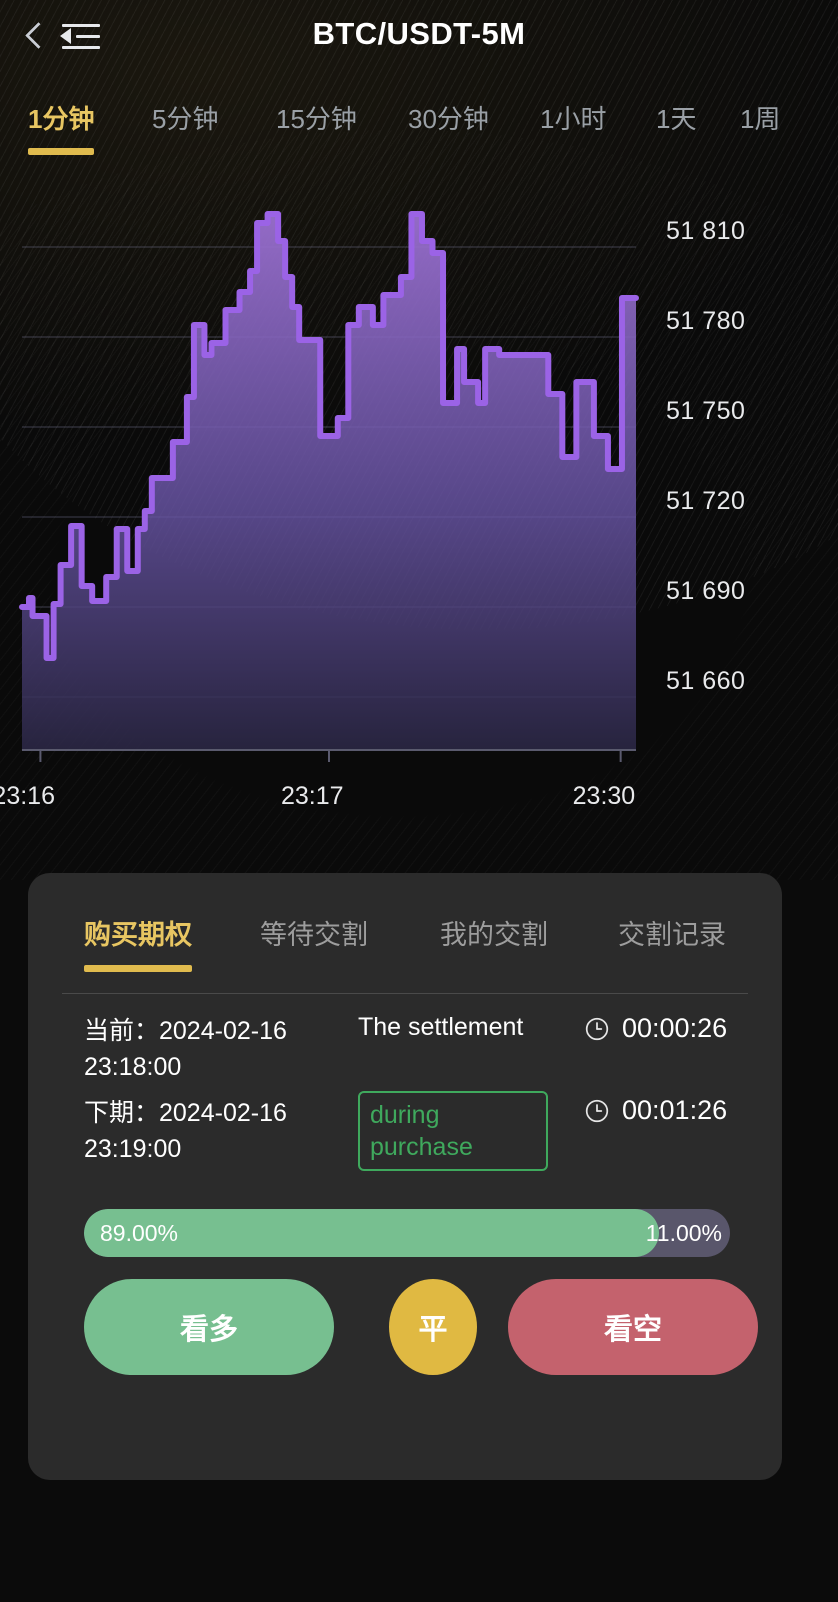 This screenshot has width=838, height=1602. I want to click on panel-tab-0: 购买期权, so click(138, 943).